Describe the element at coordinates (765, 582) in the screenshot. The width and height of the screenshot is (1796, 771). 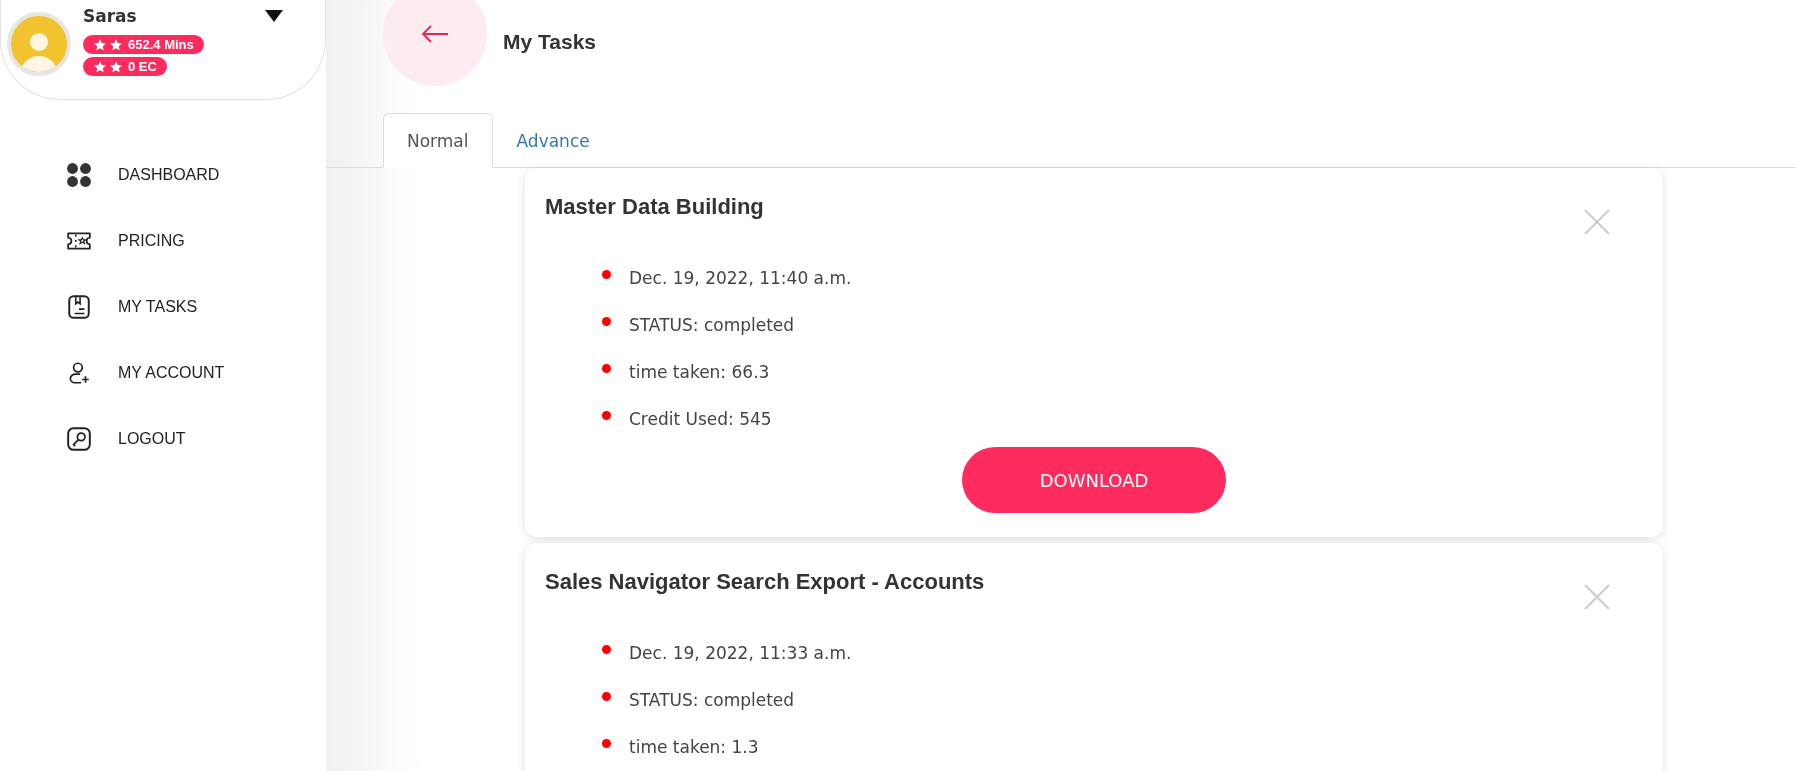
I see `task-title: Sales Navigator Search Export - Accounts` at that location.